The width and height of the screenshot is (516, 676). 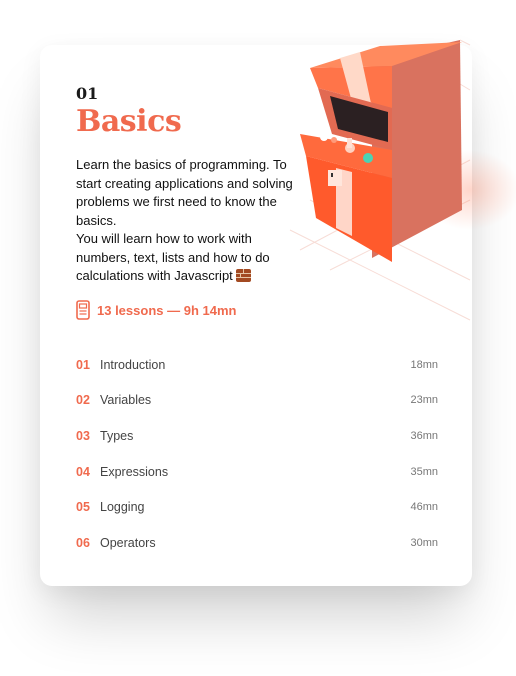 What do you see at coordinates (424, 471) in the screenshot?
I see `lesson-duration: 35mn` at bounding box center [424, 471].